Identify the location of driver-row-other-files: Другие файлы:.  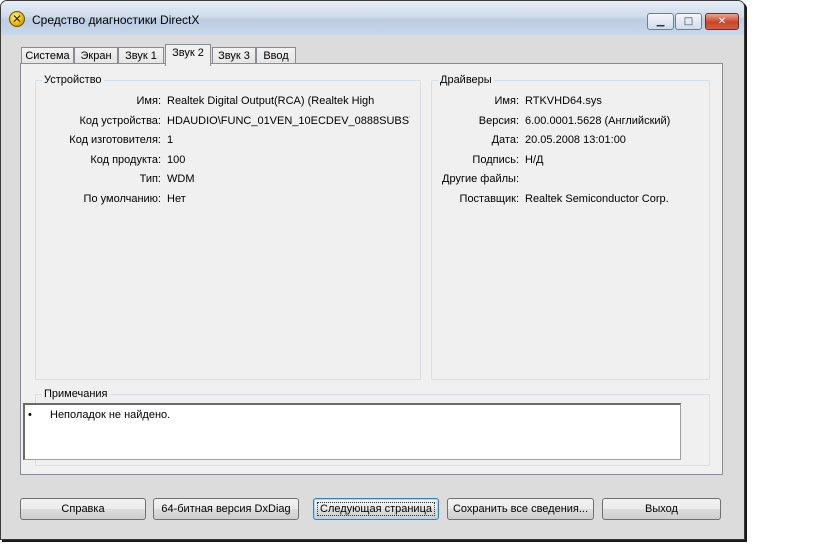
(571, 180).